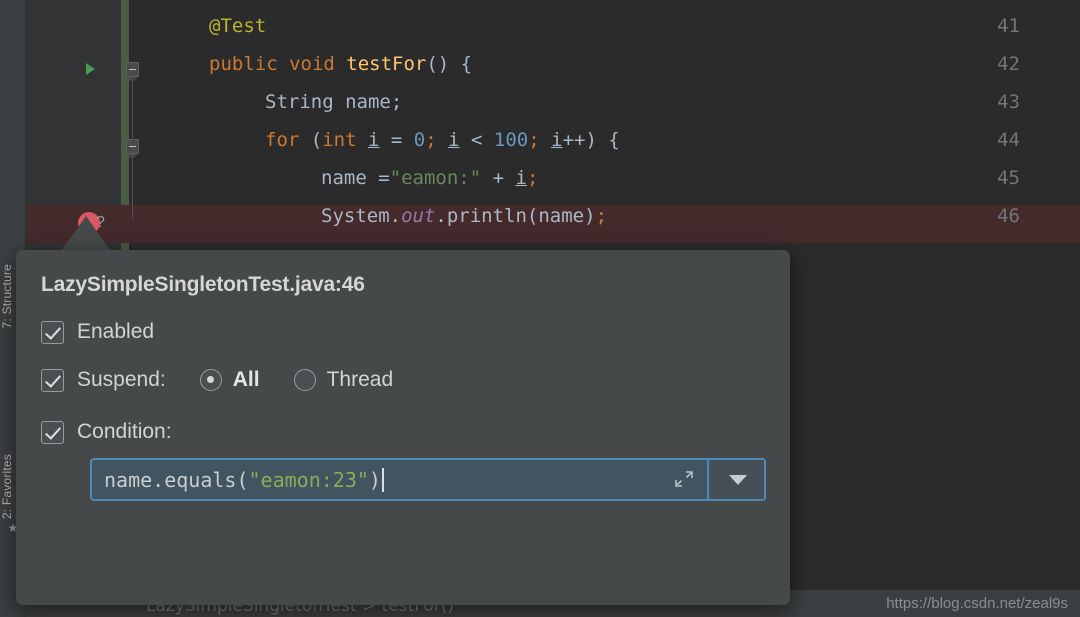 The height and width of the screenshot is (617, 1080). What do you see at coordinates (476, 140) in the screenshot?
I see `operator-token: <` at bounding box center [476, 140].